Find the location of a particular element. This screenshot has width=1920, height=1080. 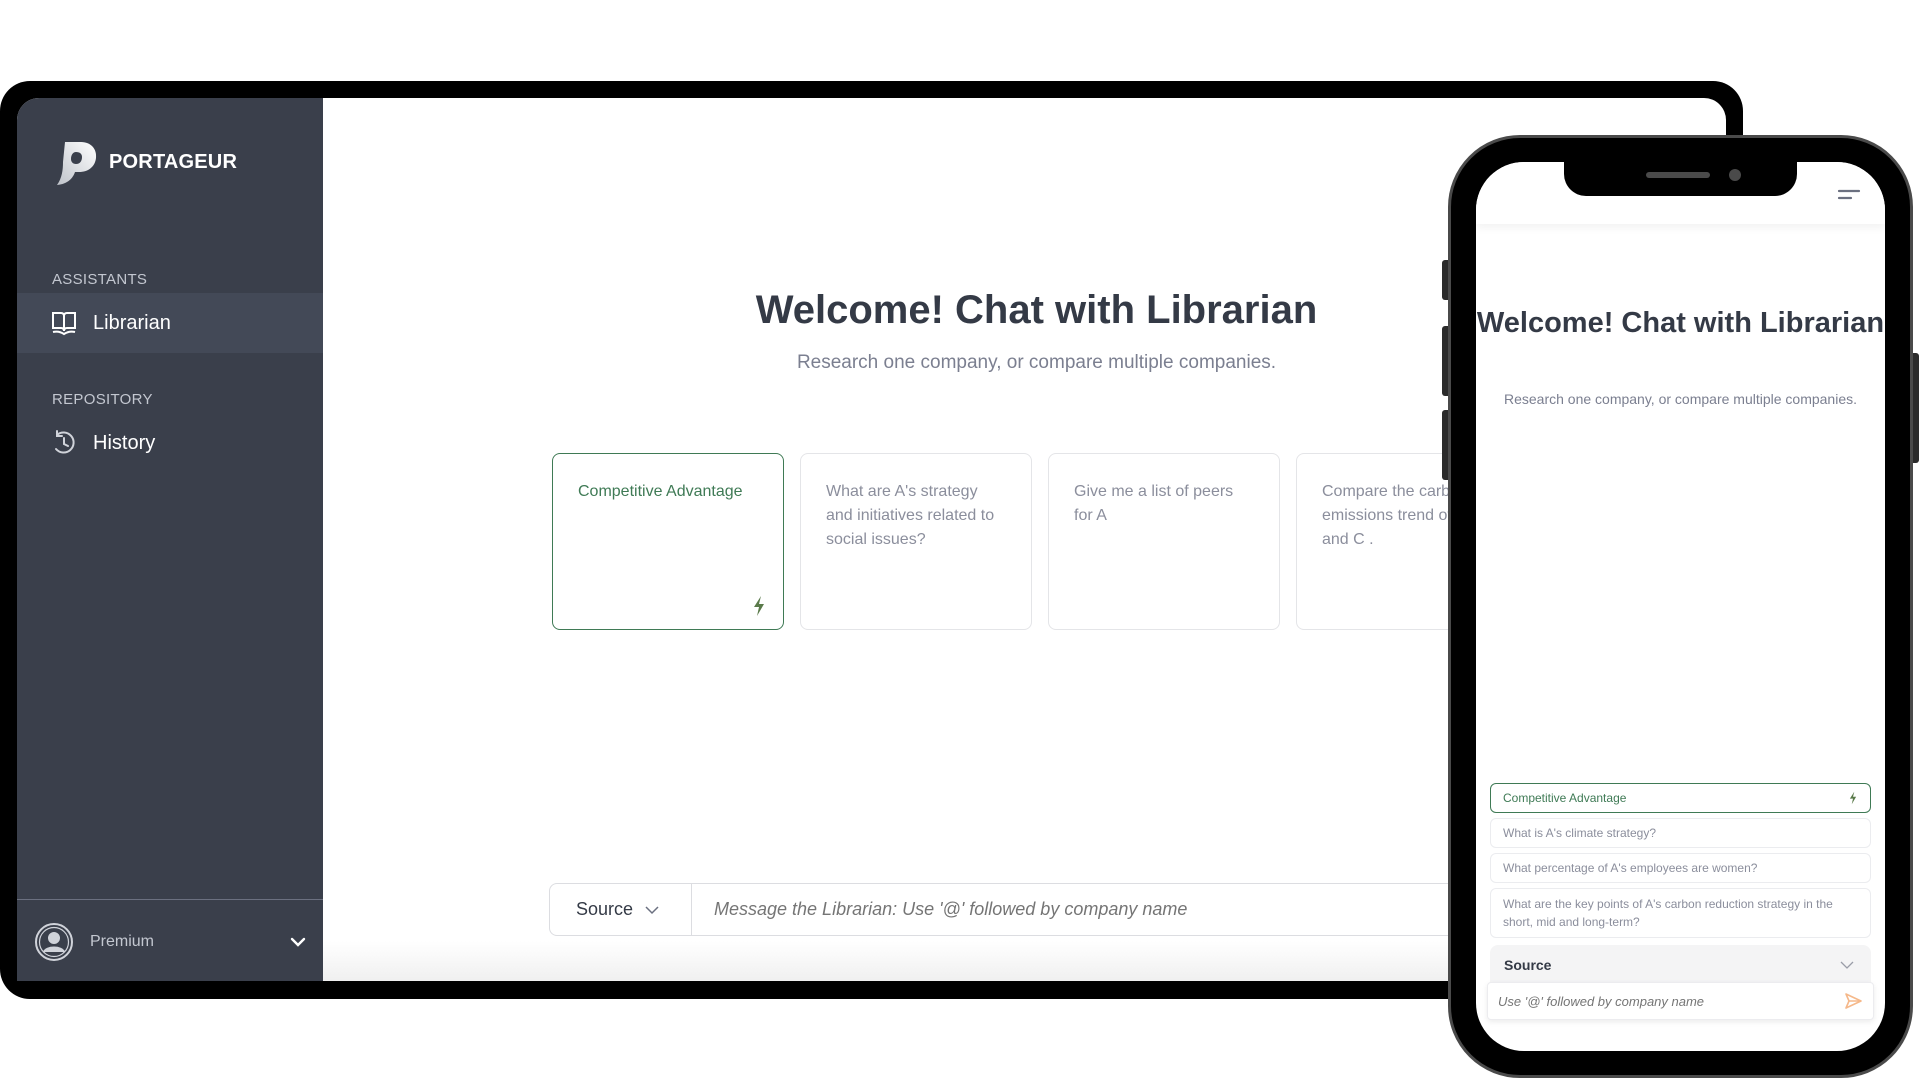

mobile-message-input is located at coordinates (1670, 1001).